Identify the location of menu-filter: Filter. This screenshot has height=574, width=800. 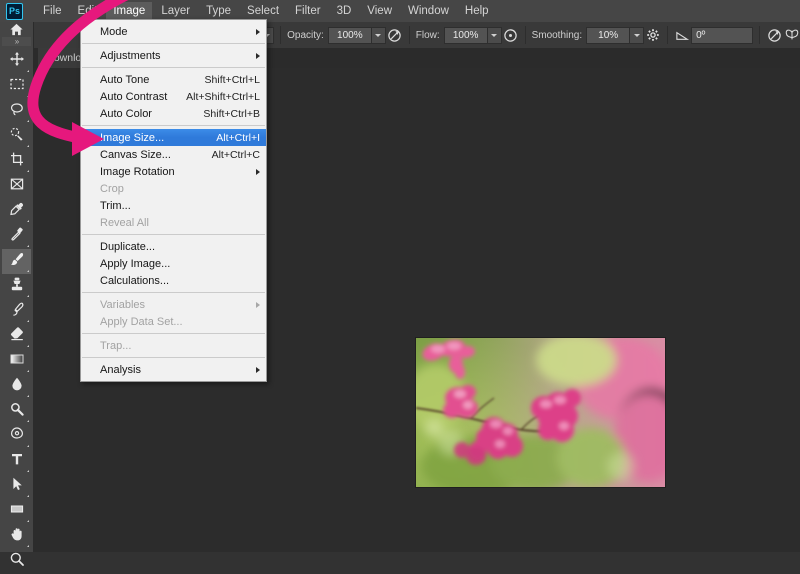
(308, 11).